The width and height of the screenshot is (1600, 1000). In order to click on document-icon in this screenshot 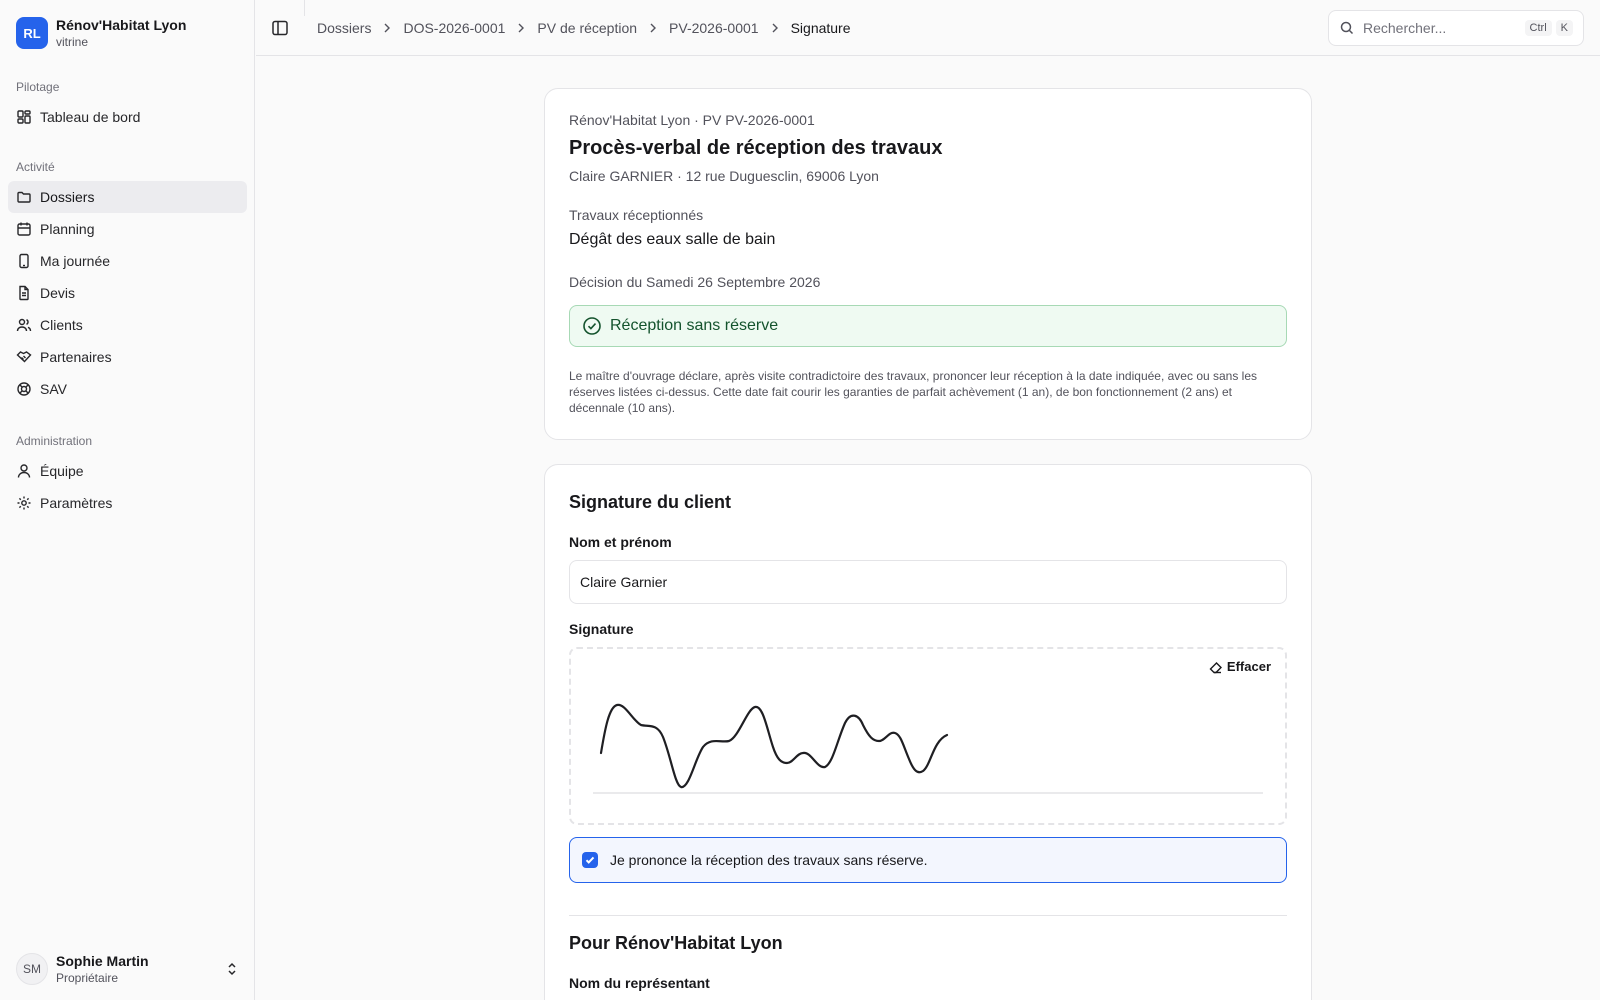, I will do `click(24, 293)`.